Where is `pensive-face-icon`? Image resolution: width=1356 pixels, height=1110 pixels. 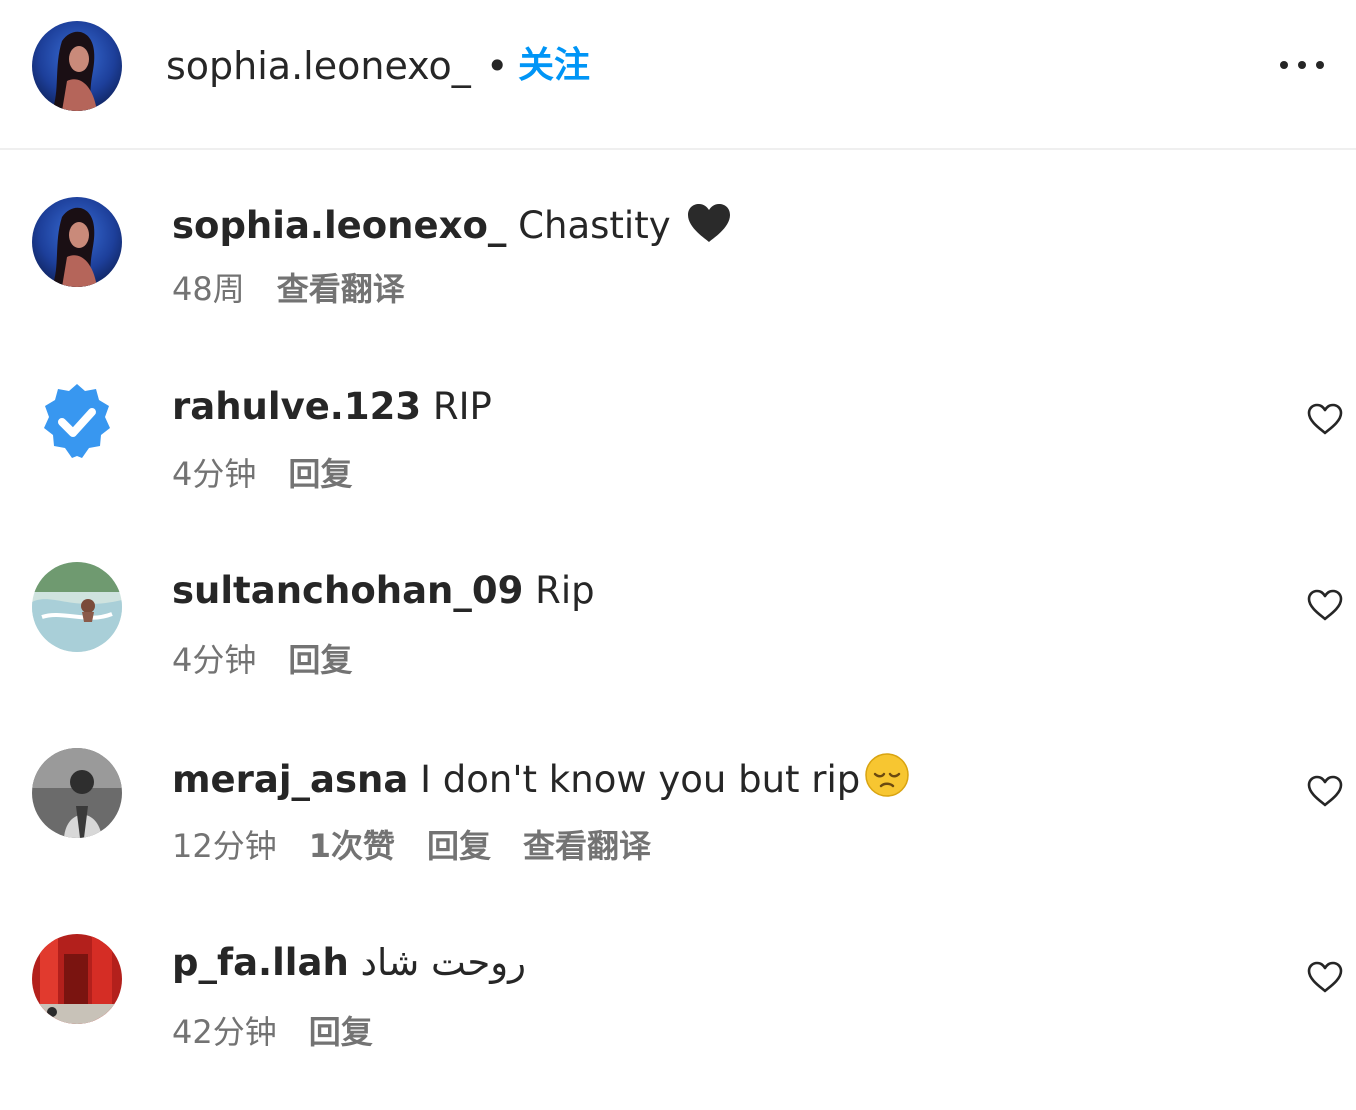
pensive-face-icon is located at coordinates (887, 775).